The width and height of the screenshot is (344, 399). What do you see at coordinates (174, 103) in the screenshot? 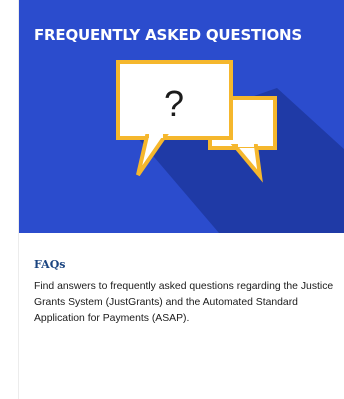
I see `question-mark-icon: ?` at bounding box center [174, 103].